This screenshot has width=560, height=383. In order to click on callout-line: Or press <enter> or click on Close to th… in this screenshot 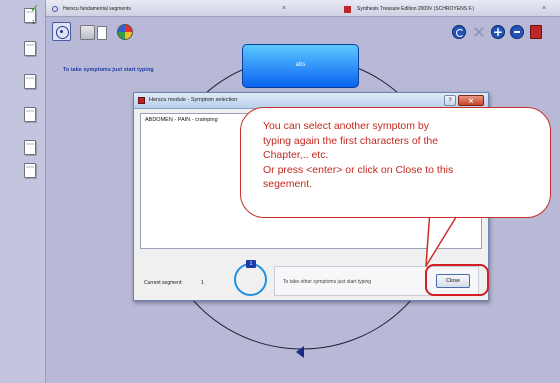, I will do `click(358, 169)`.